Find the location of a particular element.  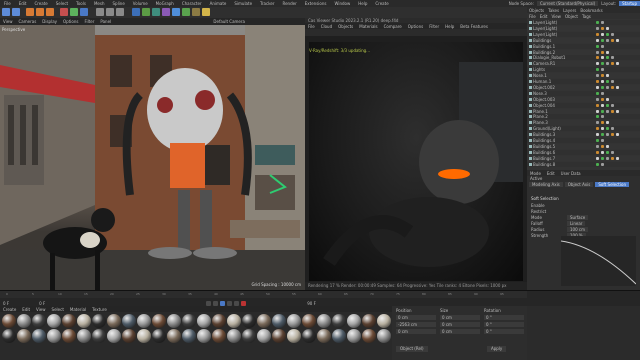

node-space-dropdown: Current (Standard/Physical) is located at coordinates (567, 3).